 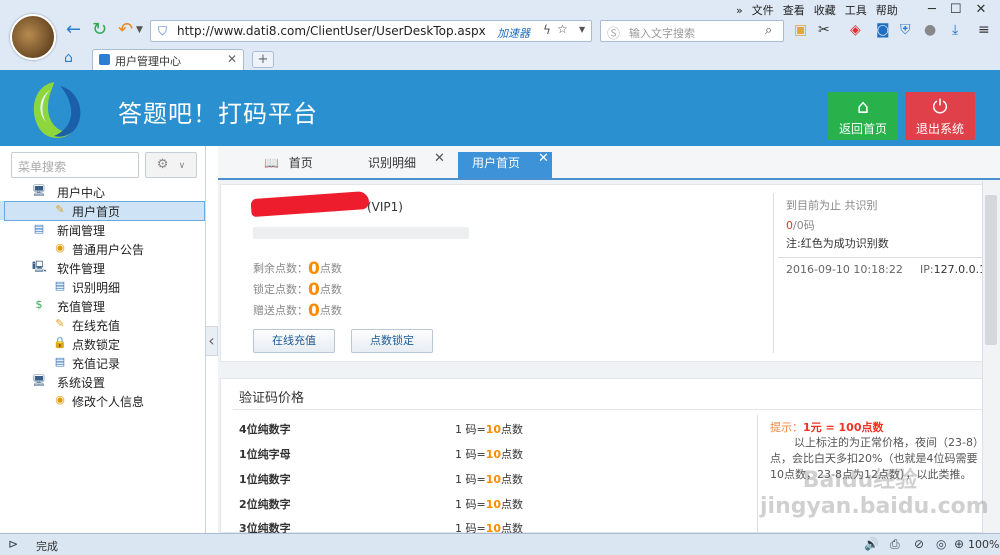 I want to click on sidebar-item-user-home: ✎ 用户首页, so click(x=103, y=211).